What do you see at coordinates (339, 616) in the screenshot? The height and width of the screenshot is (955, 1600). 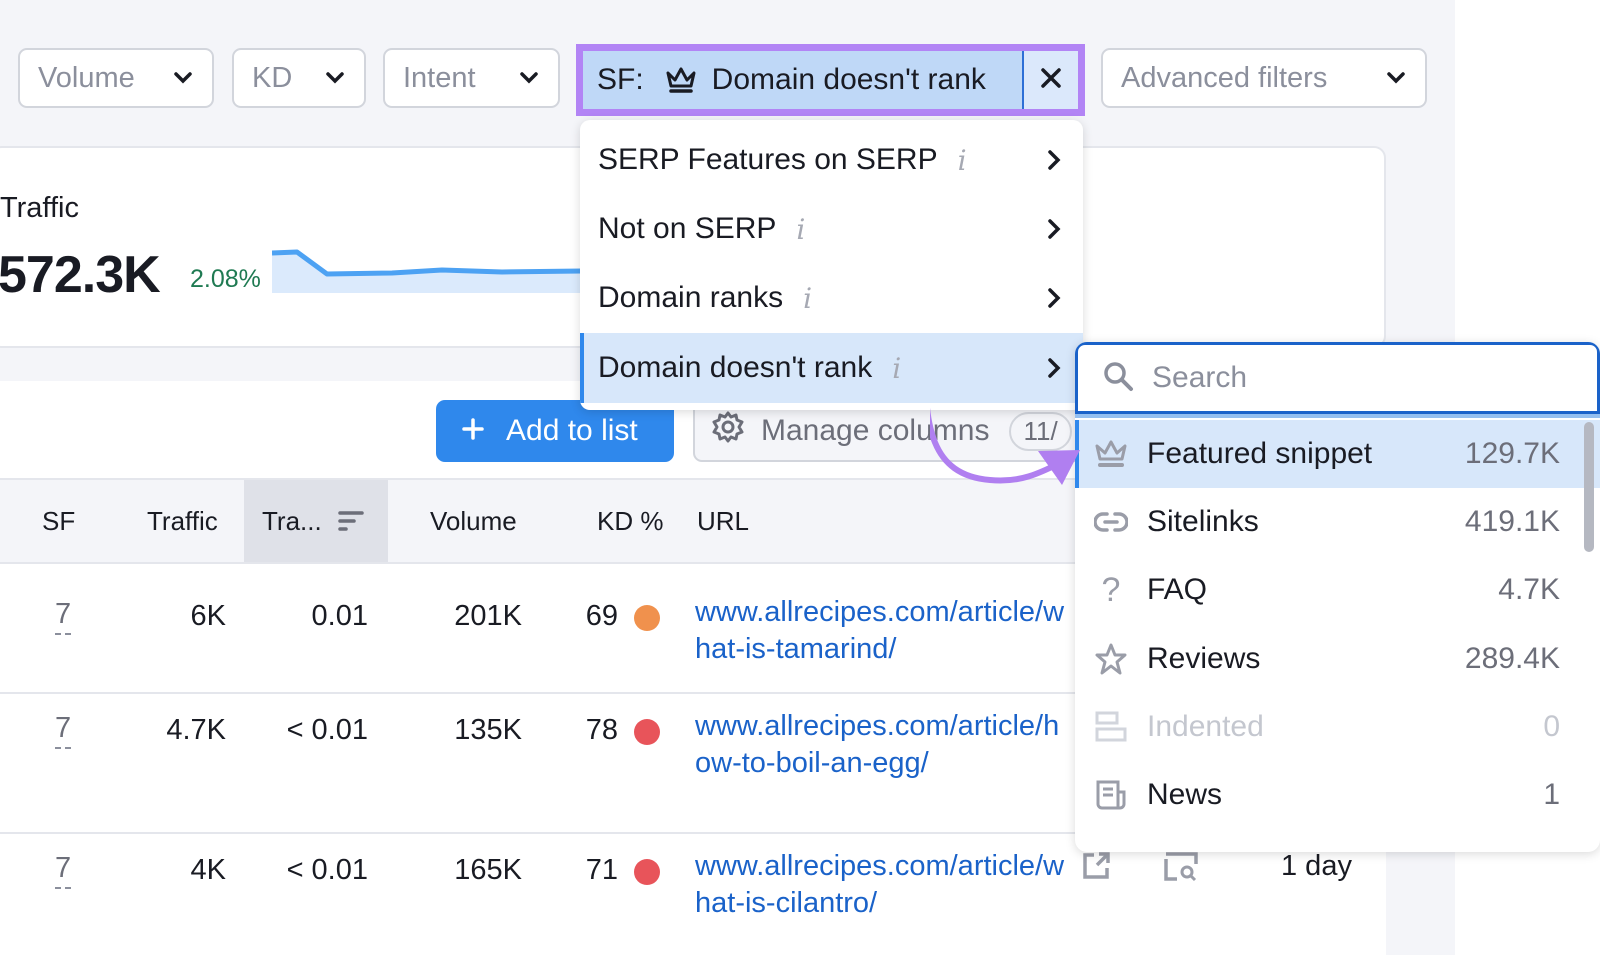 I see `traffic-percent-cell: 0.01` at bounding box center [339, 616].